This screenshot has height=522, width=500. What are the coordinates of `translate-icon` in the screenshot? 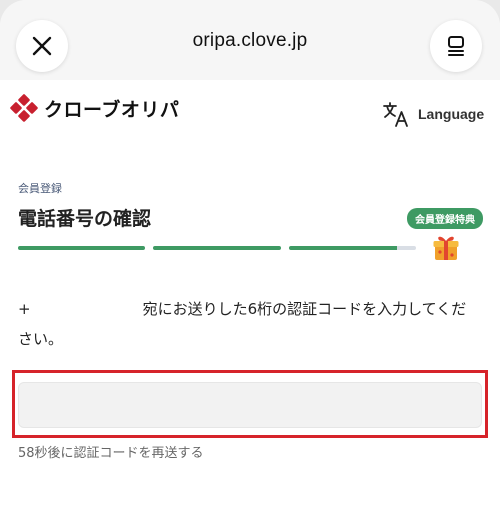 It's located at (395, 114).